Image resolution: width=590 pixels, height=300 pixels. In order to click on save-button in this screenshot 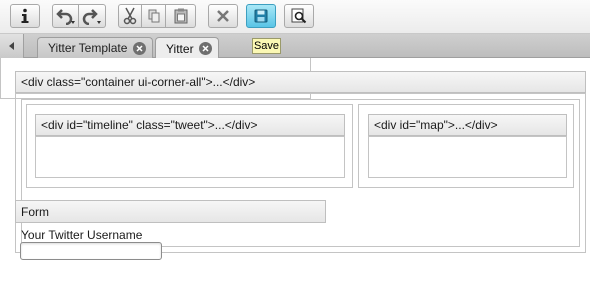, I will do `click(261, 16)`.